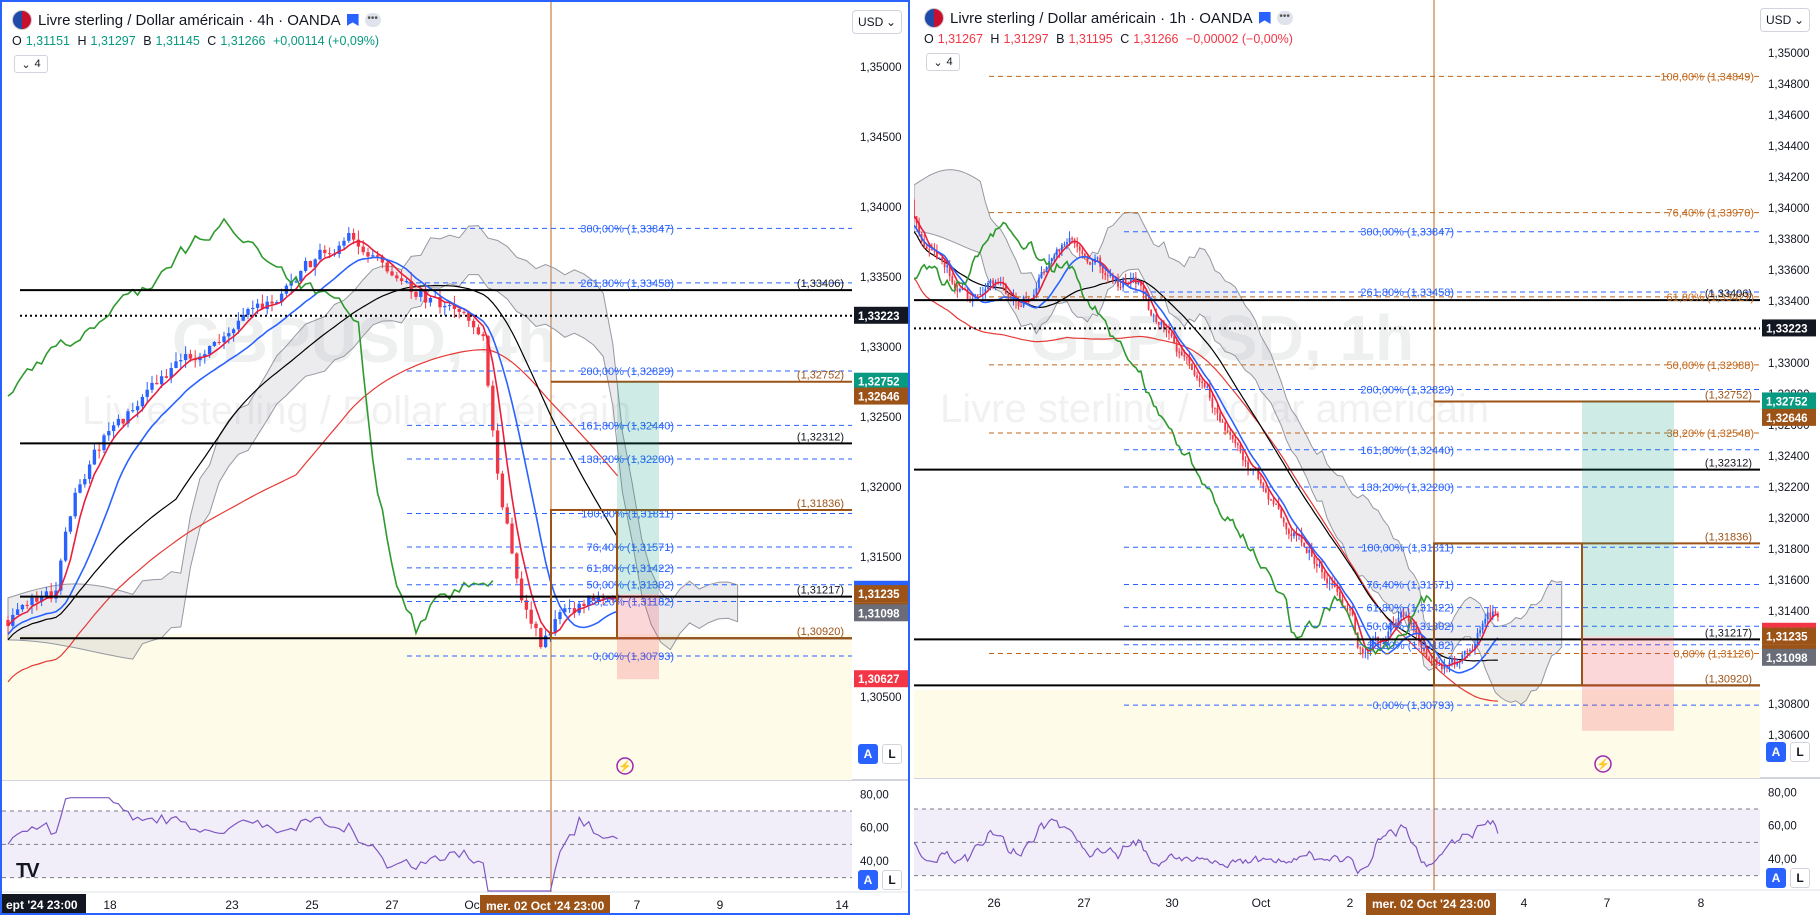 The image size is (1820, 915). What do you see at coordinates (1789, 550) in the screenshot?
I see `price-axis-label: 1,31800` at bounding box center [1789, 550].